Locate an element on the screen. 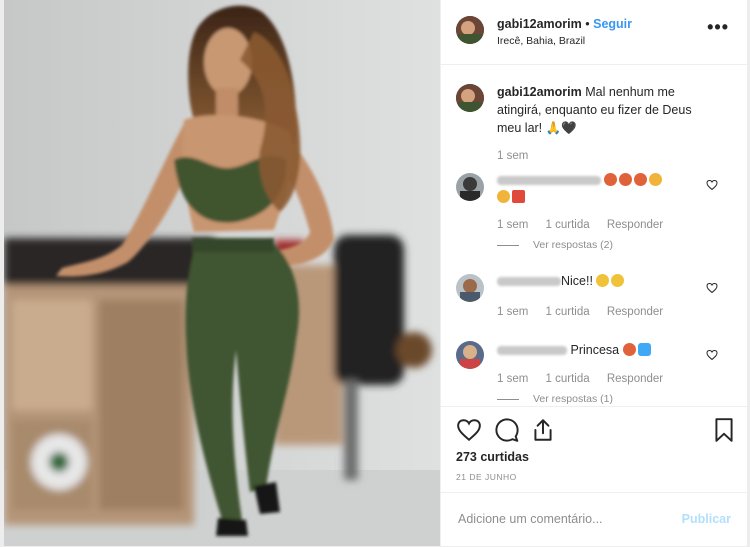 The width and height of the screenshot is (750, 547). follow-button: Seguir is located at coordinates (612, 24).